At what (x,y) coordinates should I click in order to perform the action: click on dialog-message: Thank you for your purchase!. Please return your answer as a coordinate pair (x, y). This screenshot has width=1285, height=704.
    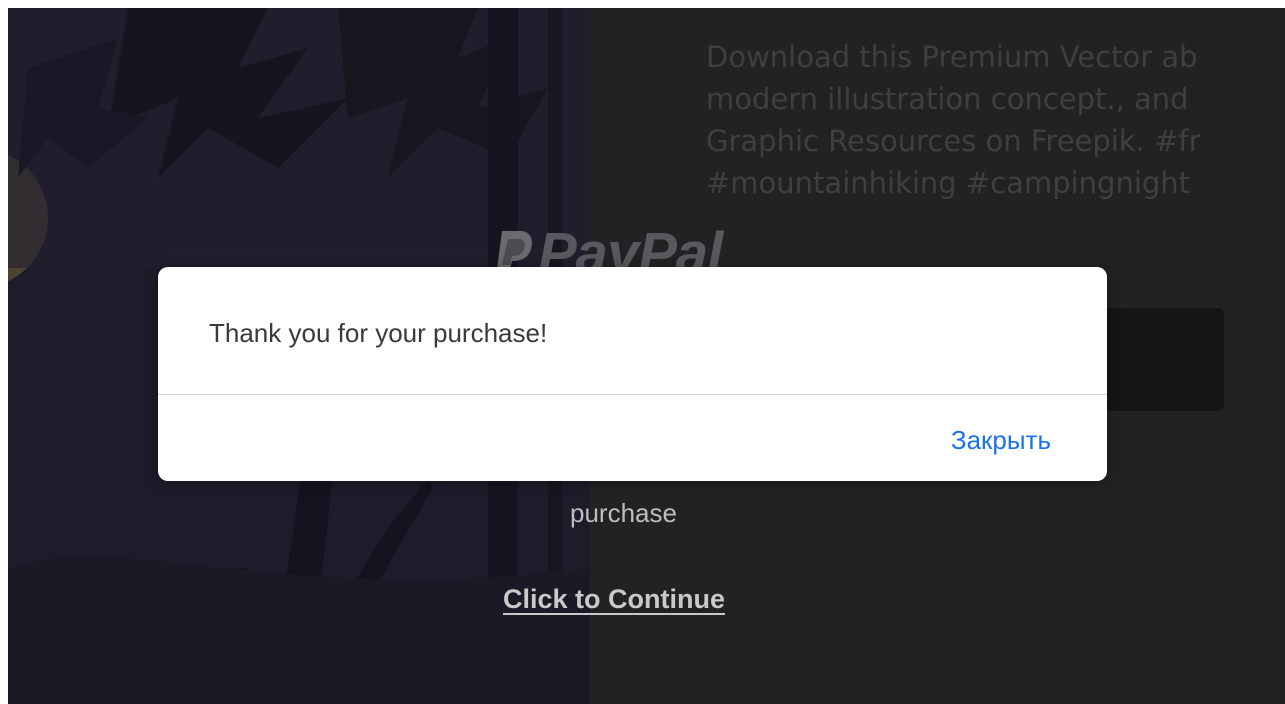
    Looking at the image, I should click on (378, 333).